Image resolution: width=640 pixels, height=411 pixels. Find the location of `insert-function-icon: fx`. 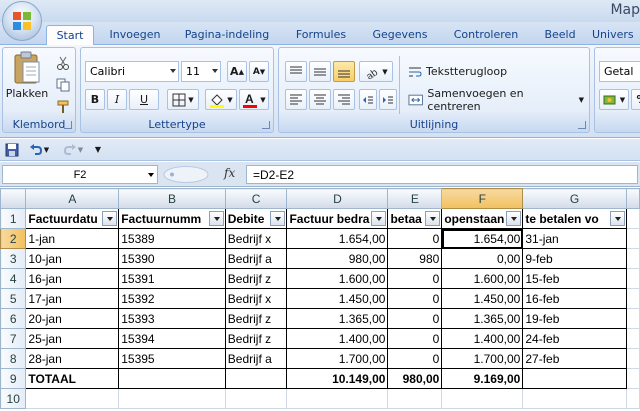

insert-function-icon: fx is located at coordinates (229, 173).